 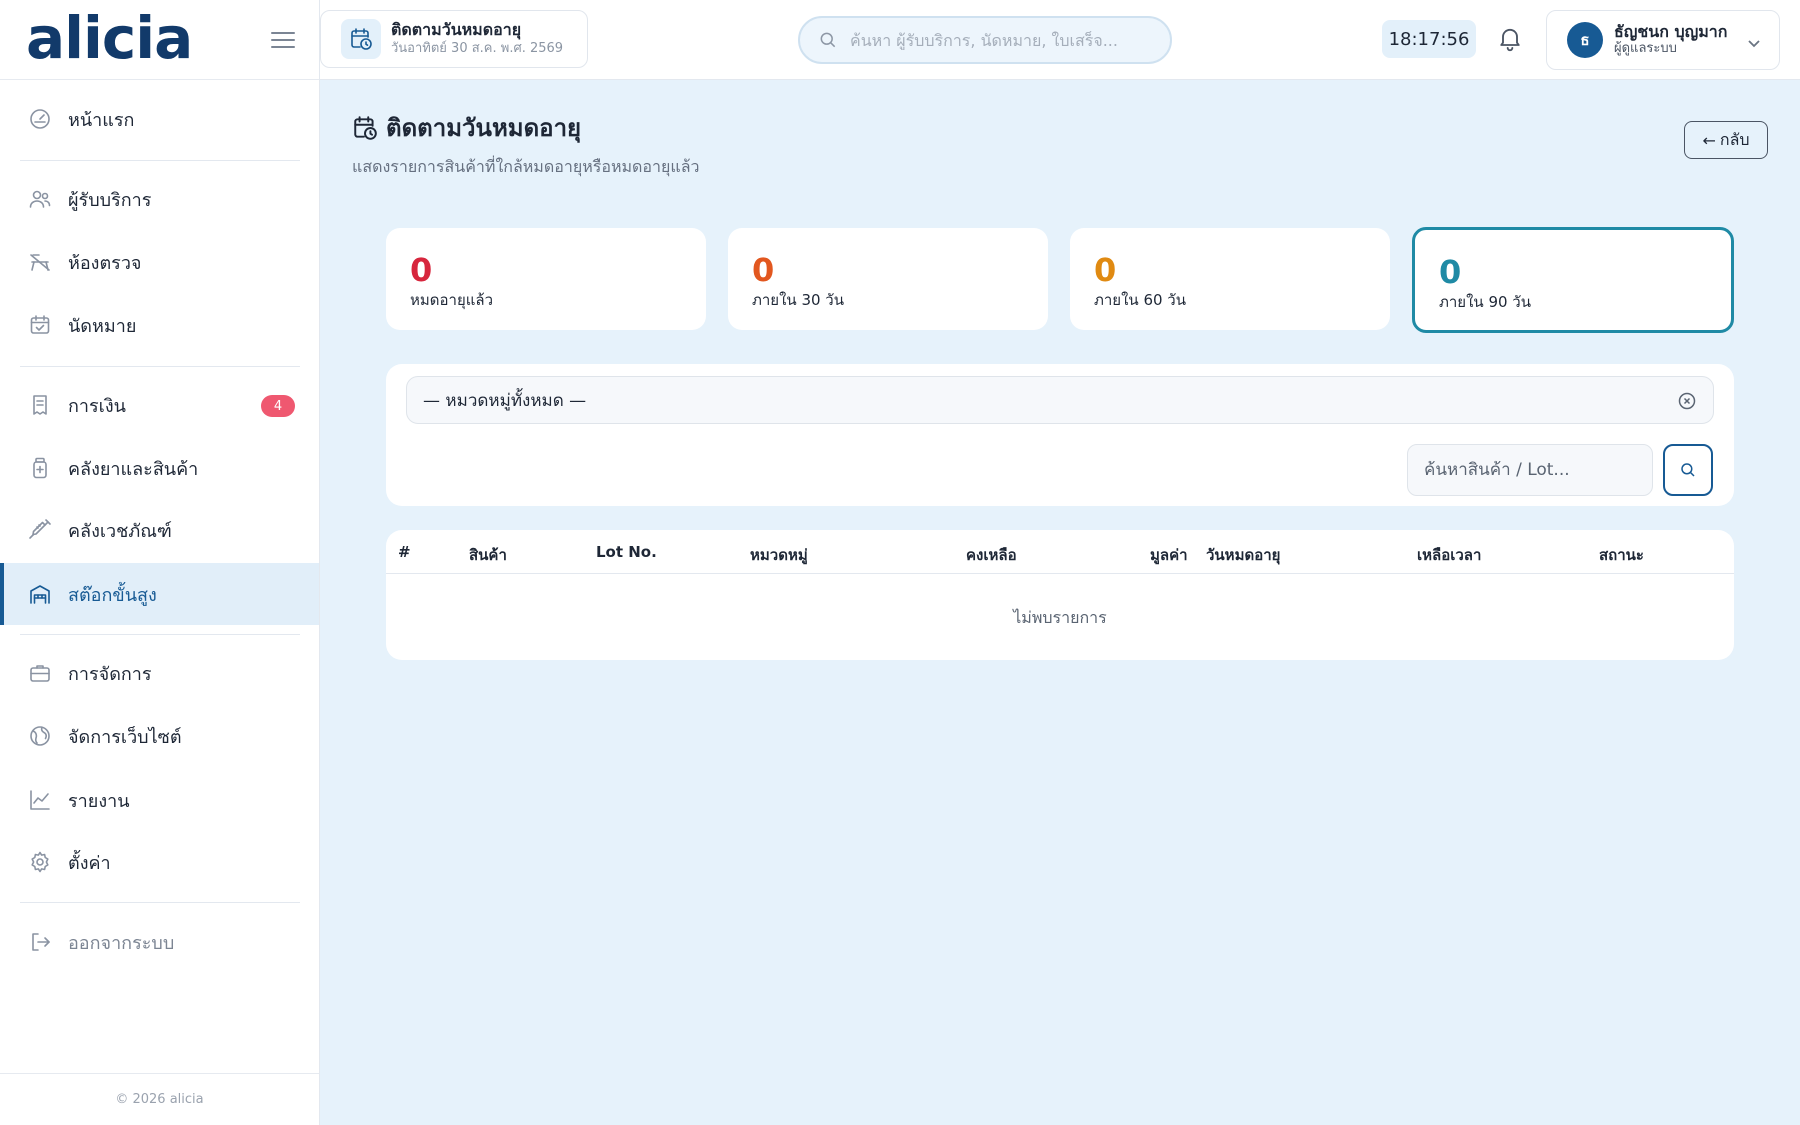 I want to click on sidebar-item-label: นัดหมาย, so click(x=102, y=326).